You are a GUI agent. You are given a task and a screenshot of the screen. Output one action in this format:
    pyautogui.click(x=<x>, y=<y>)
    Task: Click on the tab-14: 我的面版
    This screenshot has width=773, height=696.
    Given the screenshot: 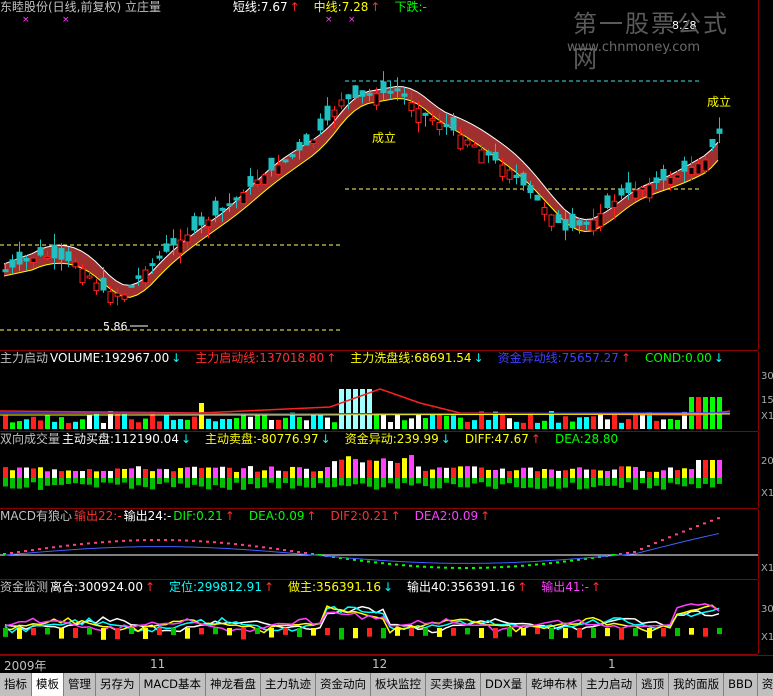 What is the action you would take?
    pyautogui.click(x=697, y=684)
    